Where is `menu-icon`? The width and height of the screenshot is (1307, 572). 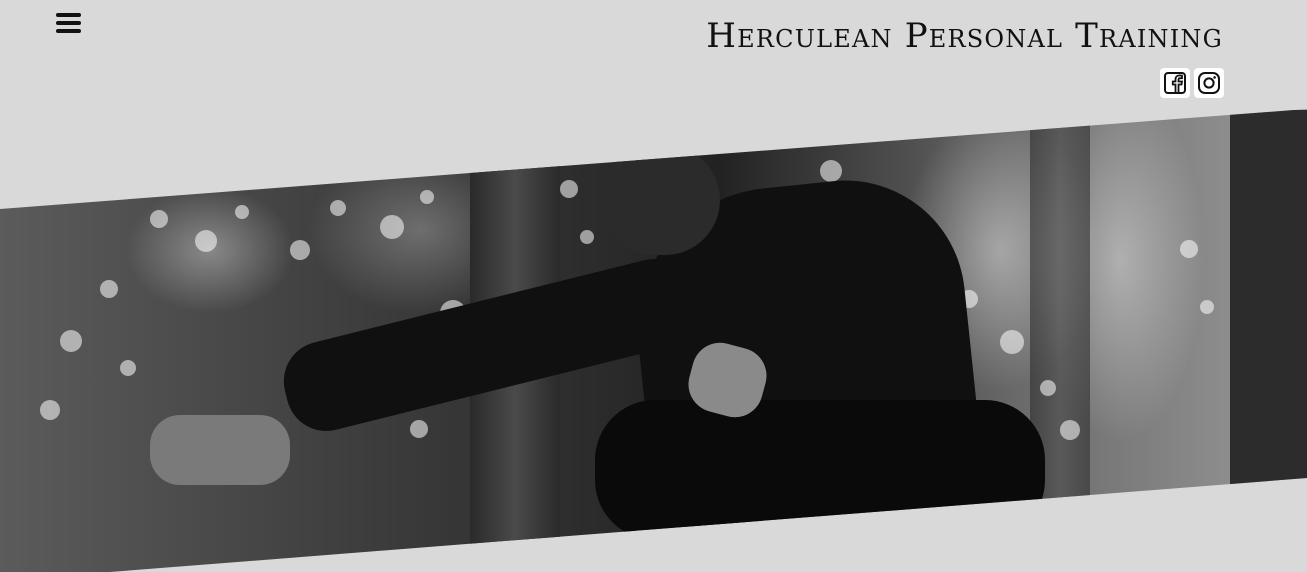
menu-icon is located at coordinates (69, 23).